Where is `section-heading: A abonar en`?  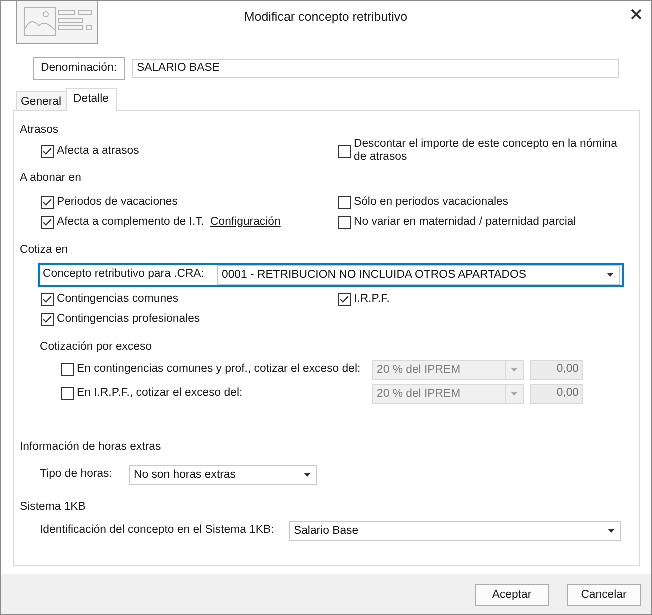 section-heading: A abonar en is located at coordinates (51, 178).